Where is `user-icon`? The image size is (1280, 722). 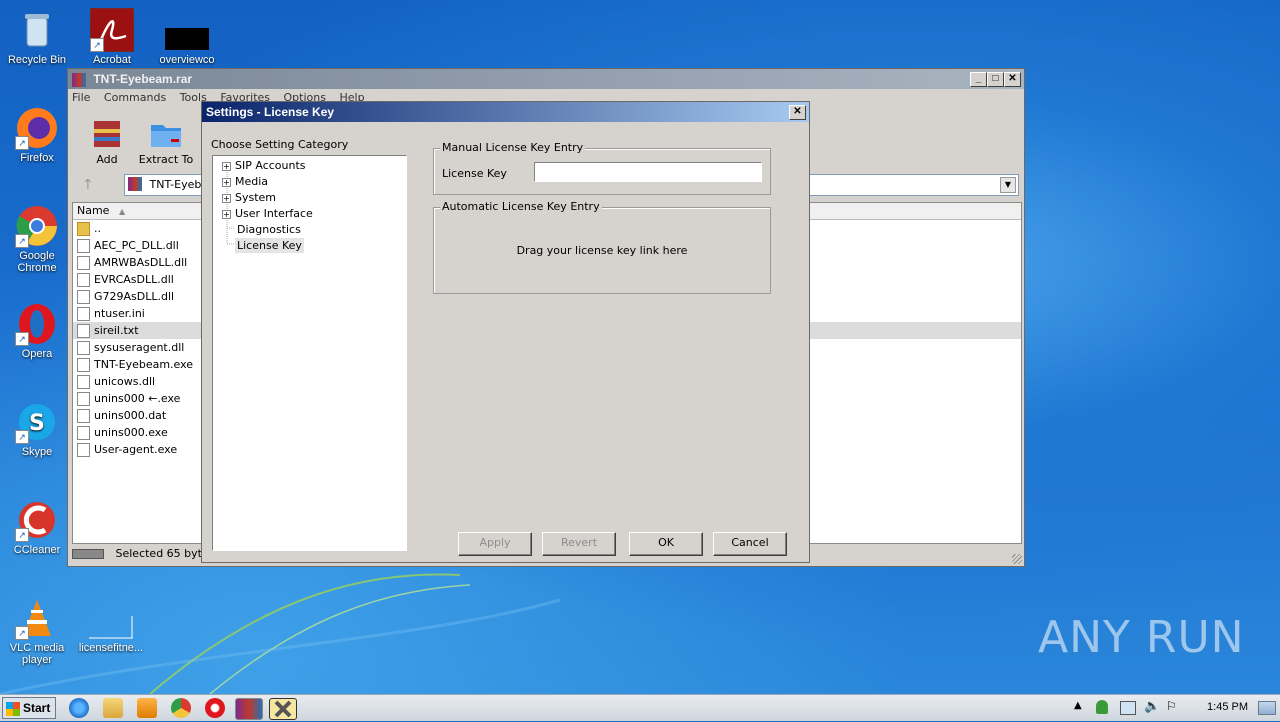 user-icon is located at coordinates (1102, 707).